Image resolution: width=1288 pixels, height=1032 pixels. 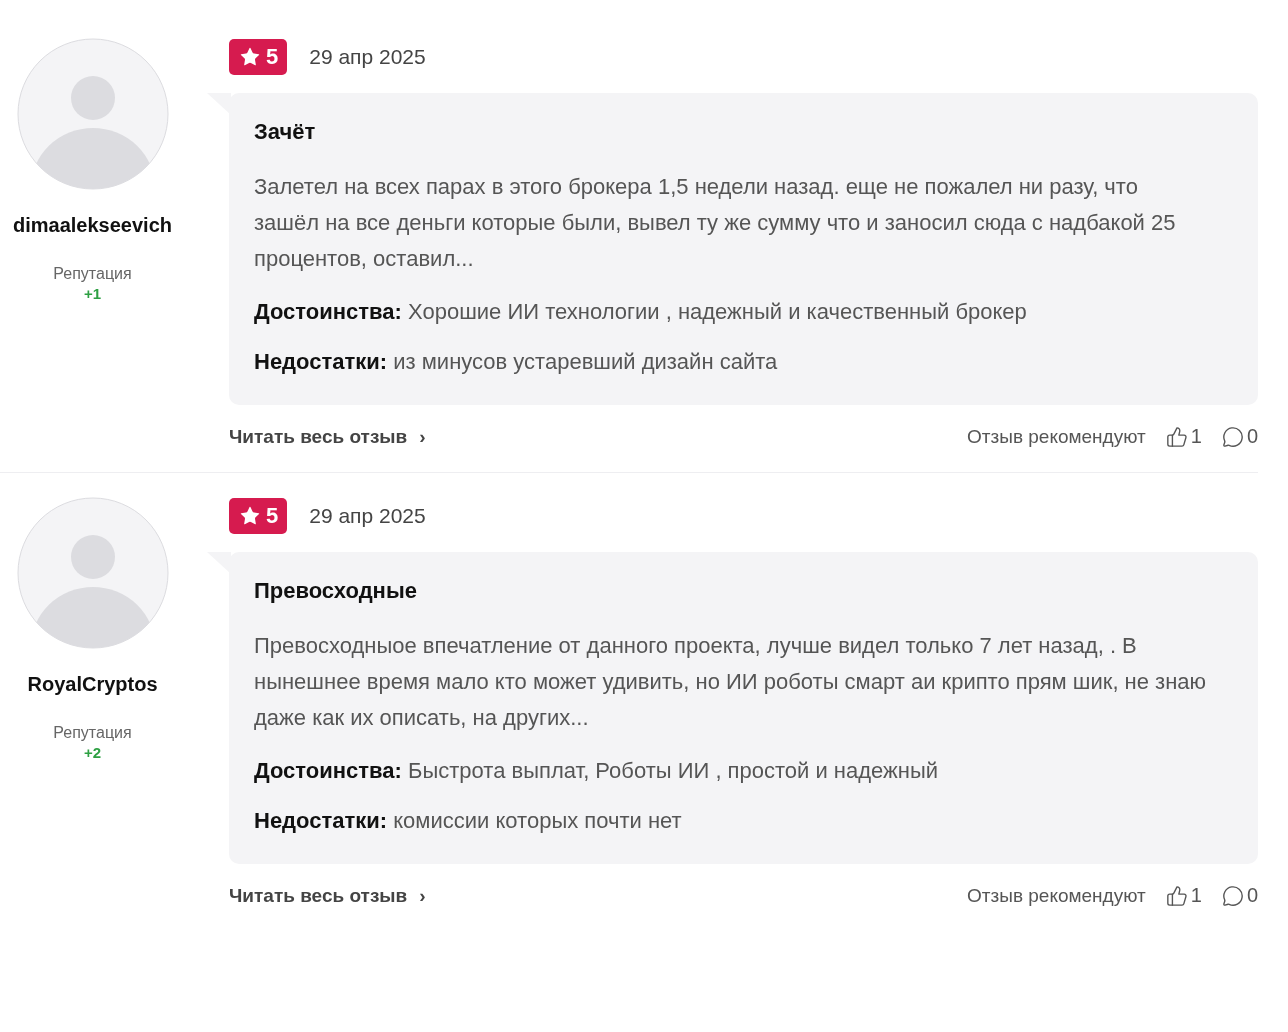 I want to click on cons-text: Недостатки: из минусов устаревший дизайн сайта, so click(x=516, y=362).